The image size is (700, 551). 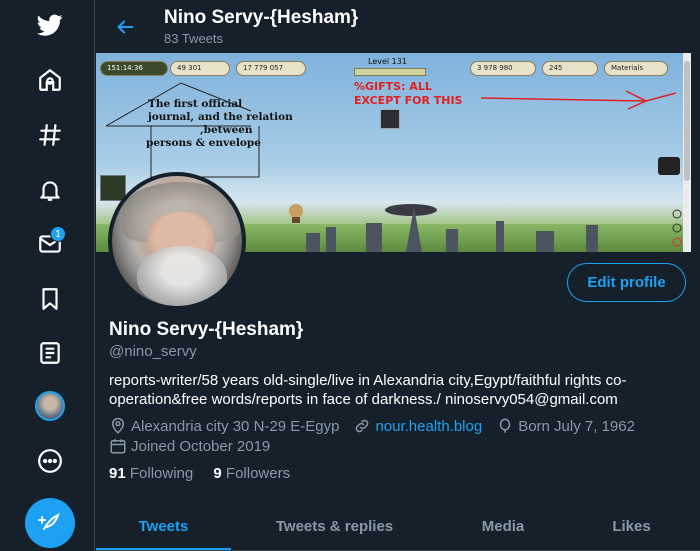 I want to click on link-icon, so click(x=362, y=426).